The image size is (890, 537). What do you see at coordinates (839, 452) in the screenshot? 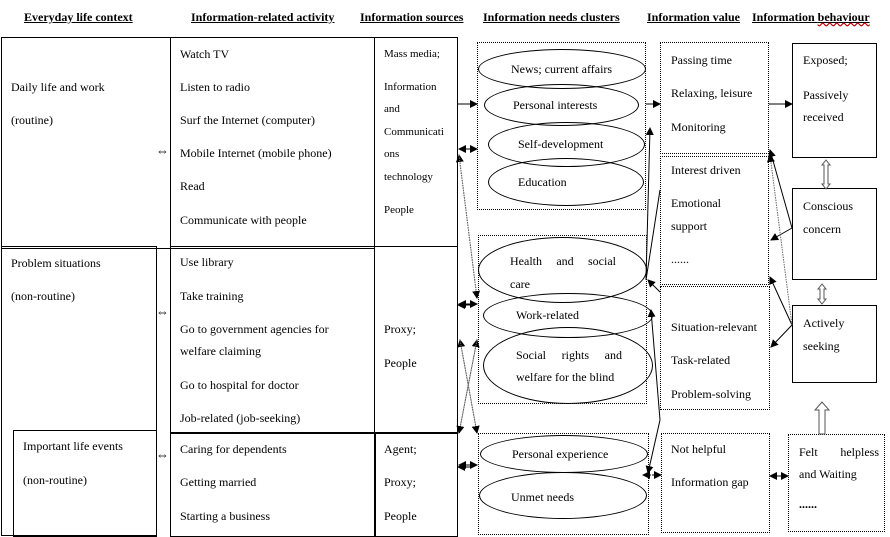
I see `behaviour-text-felt-helpless: Felt helpless` at bounding box center [839, 452].